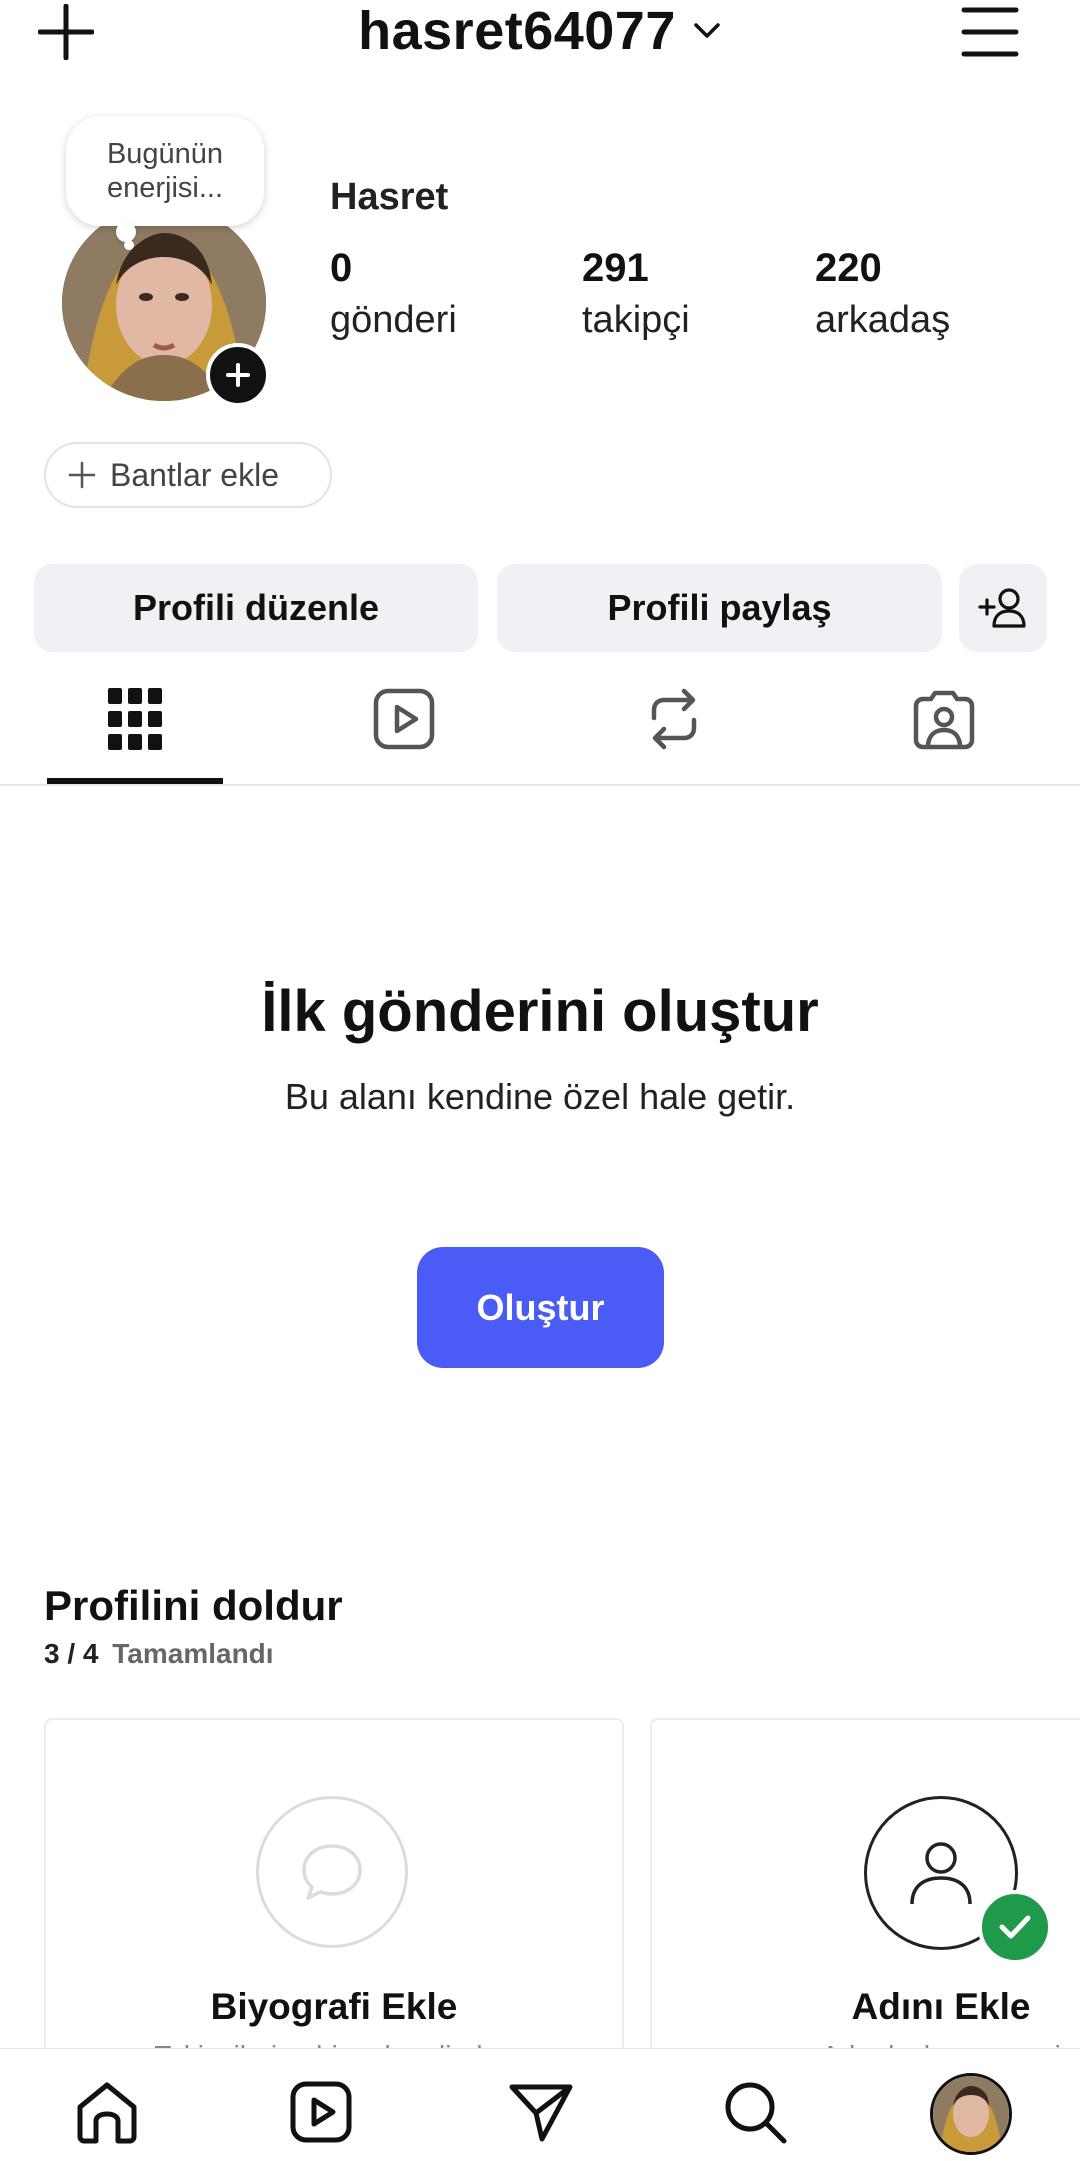 The image size is (1080, 2161). Describe the element at coordinates (194, 474) in the screenshot. I see `add-bands-label: Bantlar ekle` at that location.